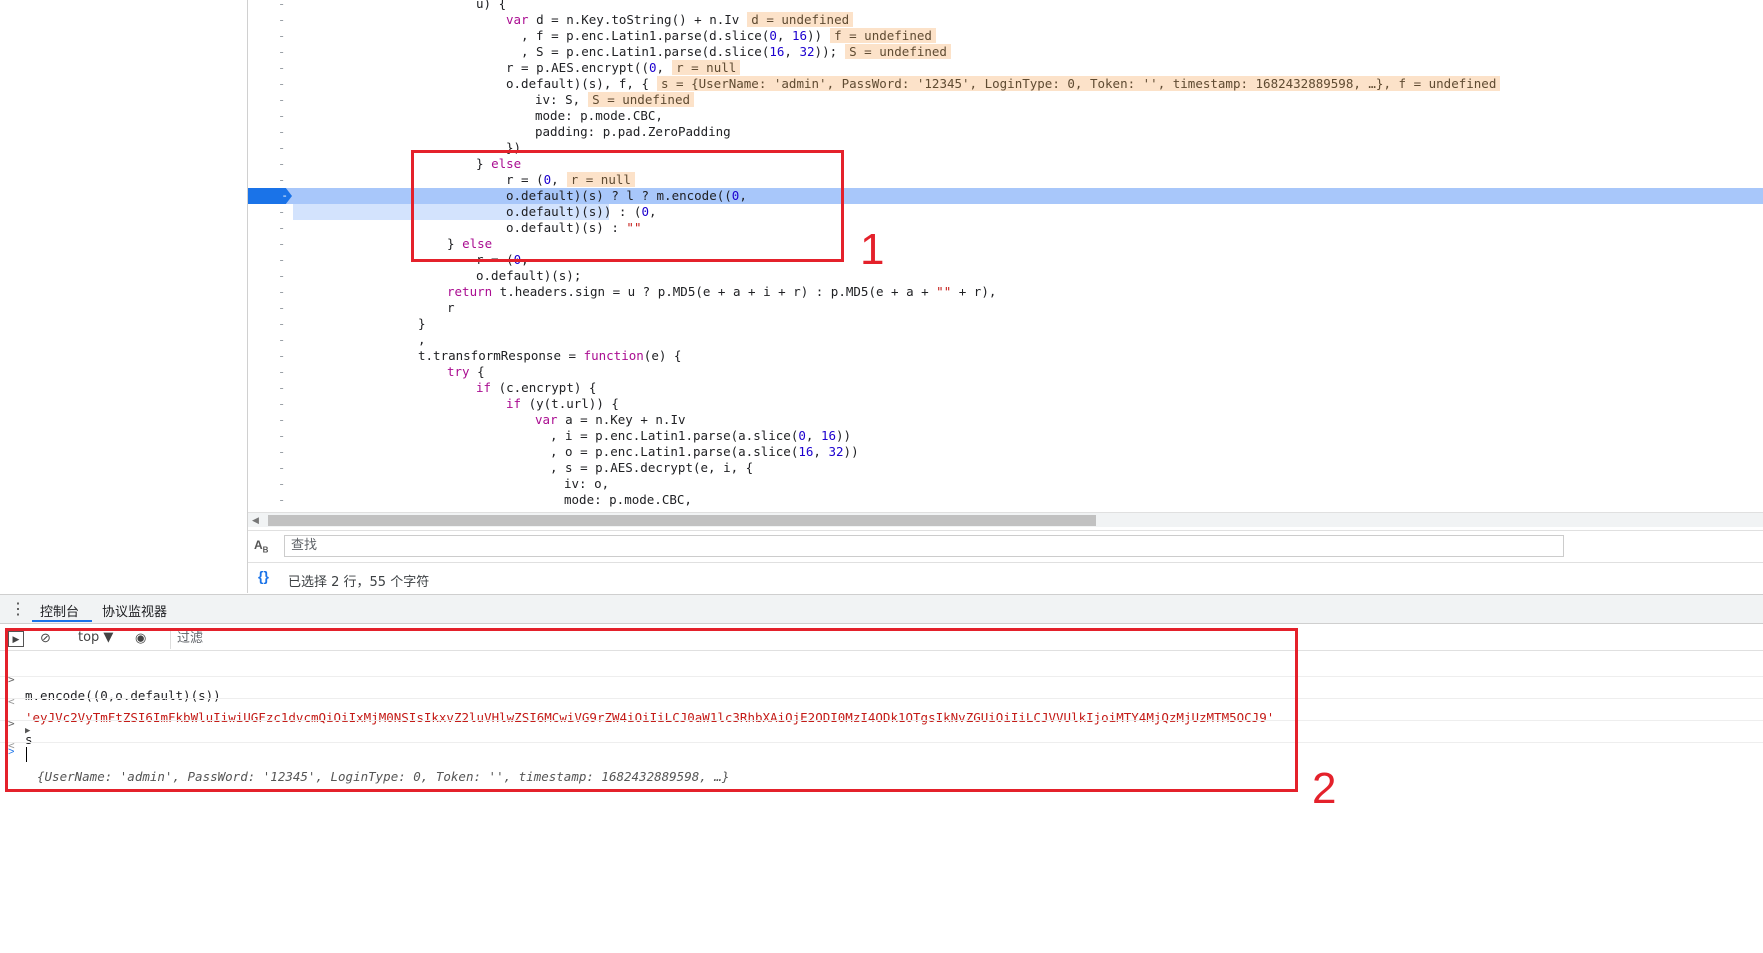  I want to click on code-line: - padding: p.pad.ZeroPadding, so click(1005, 132).